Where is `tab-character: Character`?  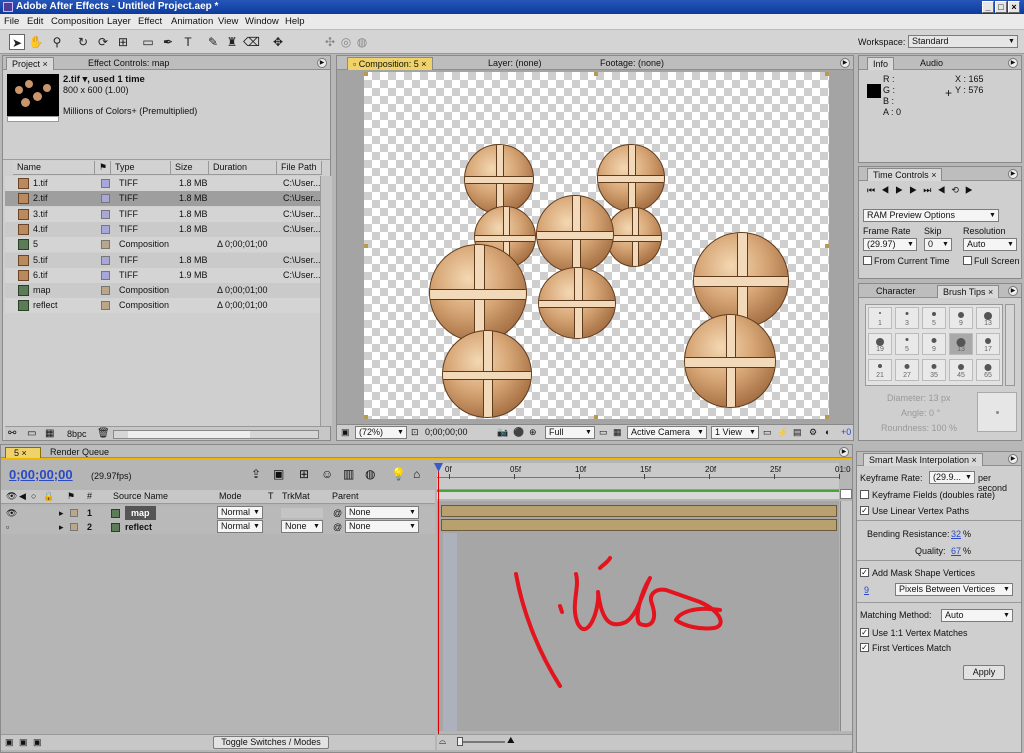
tab-character: Character is located at coordinates (896, 291).